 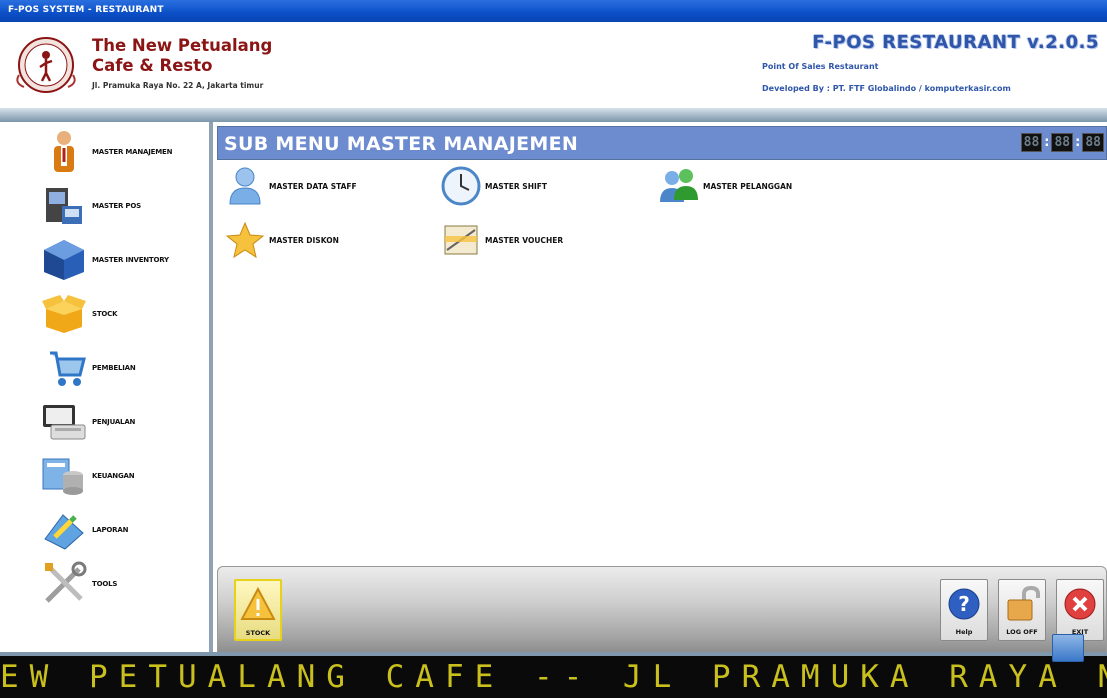 I want to click on help-button: ? Help, so click(x=964, y=610).